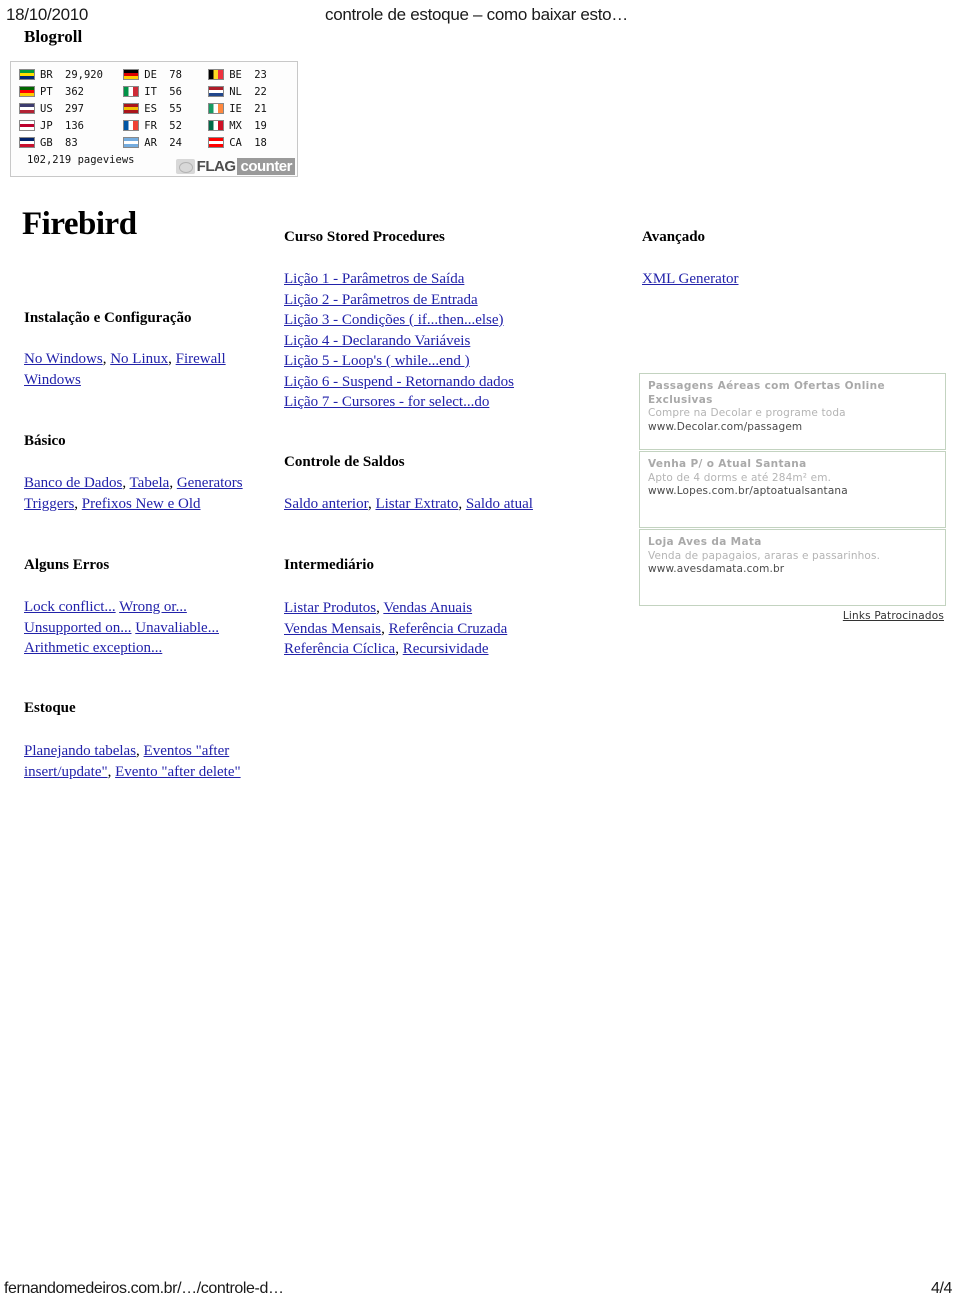 This screenshot has width=960, height=1314. What do you see at coordinates (150, 91) in the screenshot?
I see `flag-country-code: IT` at bounding box center [150, 91].